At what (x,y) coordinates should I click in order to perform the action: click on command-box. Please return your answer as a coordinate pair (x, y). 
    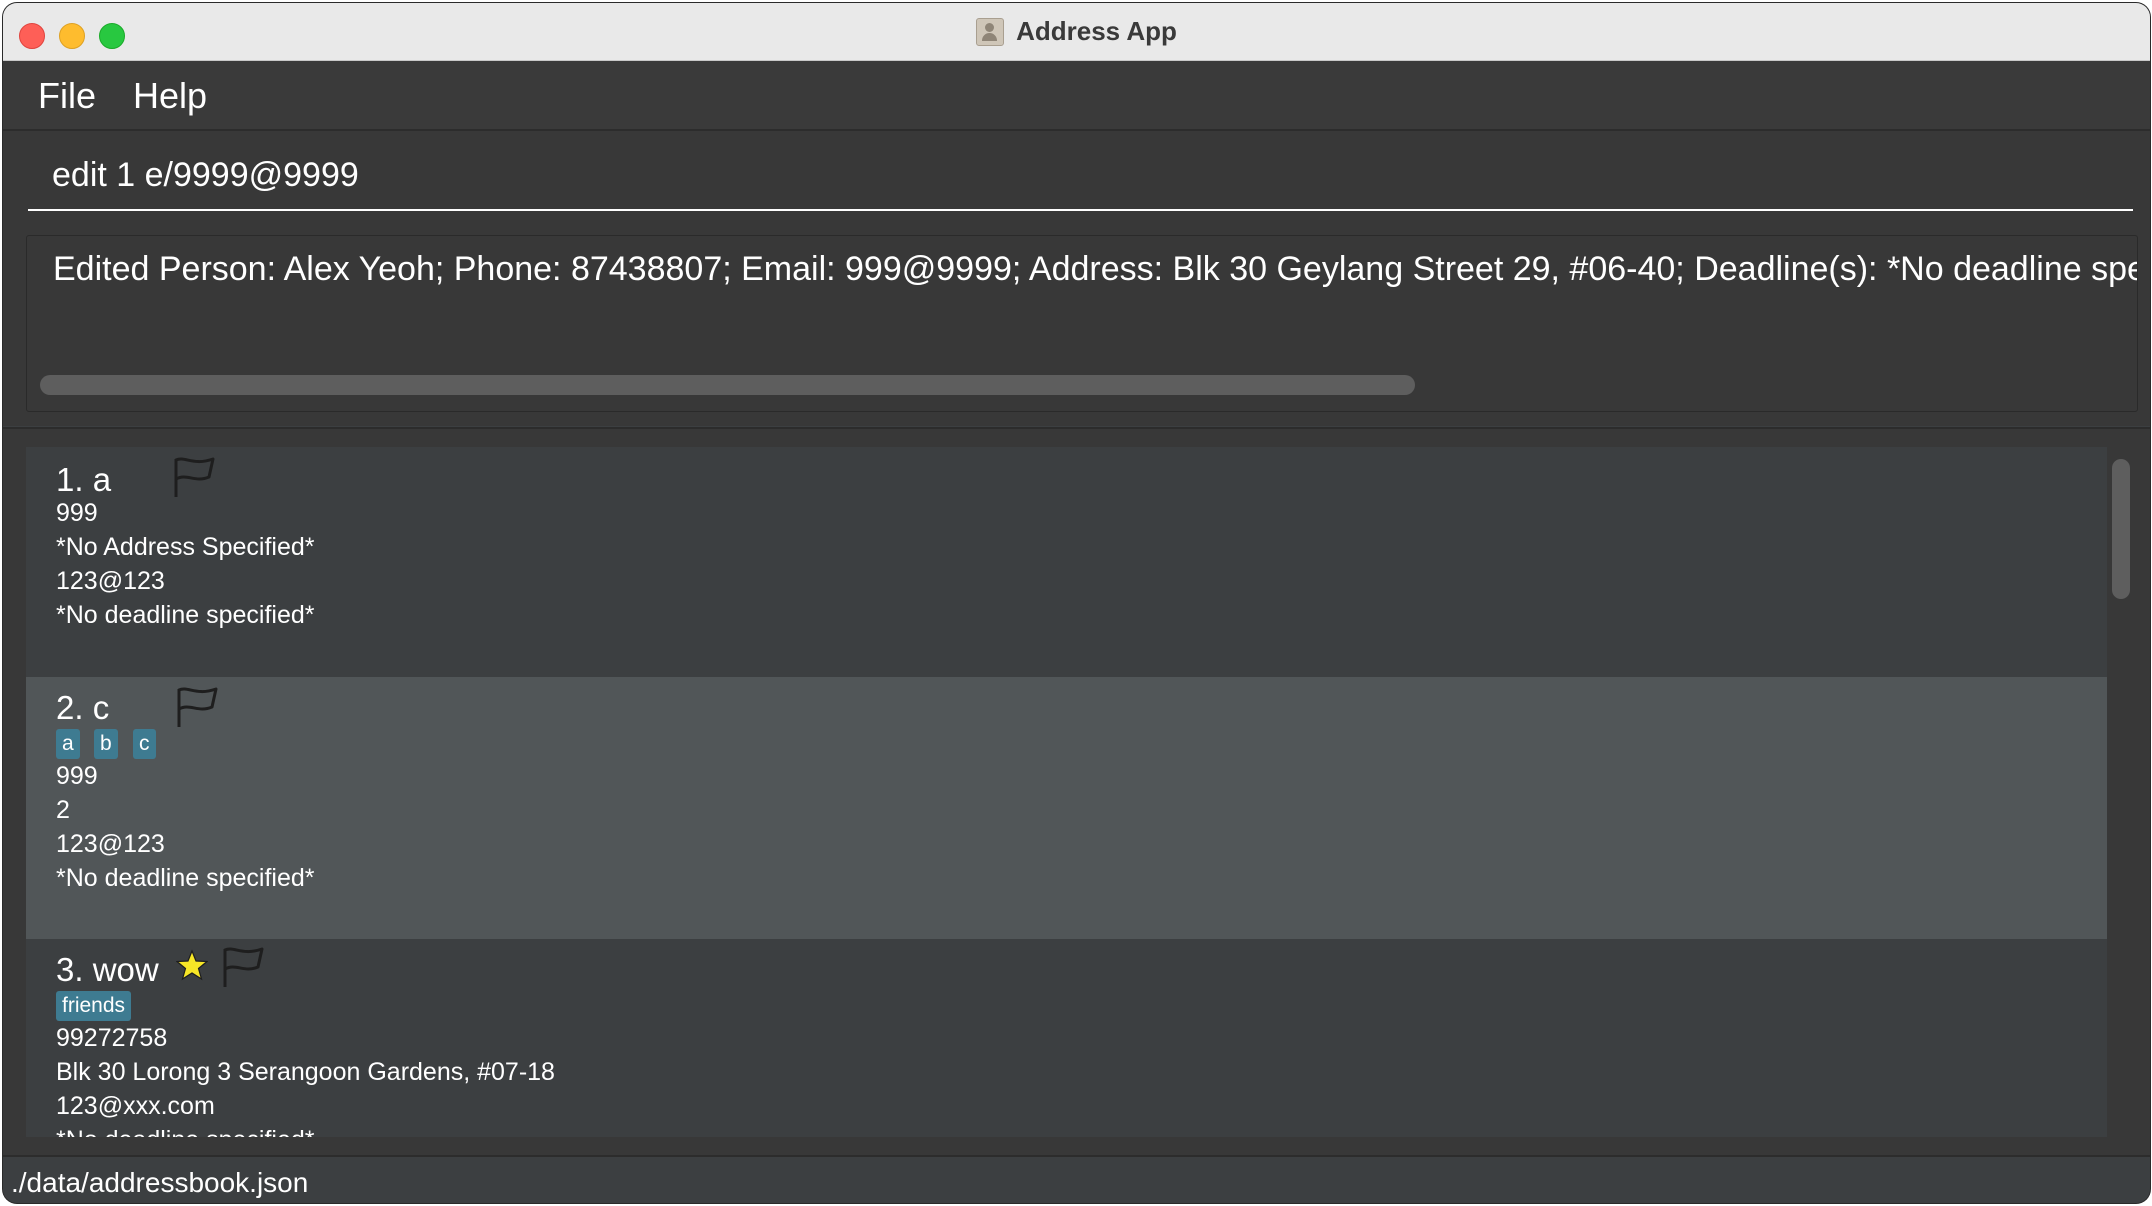
    Looking at the image, I should click on (1076, 176).